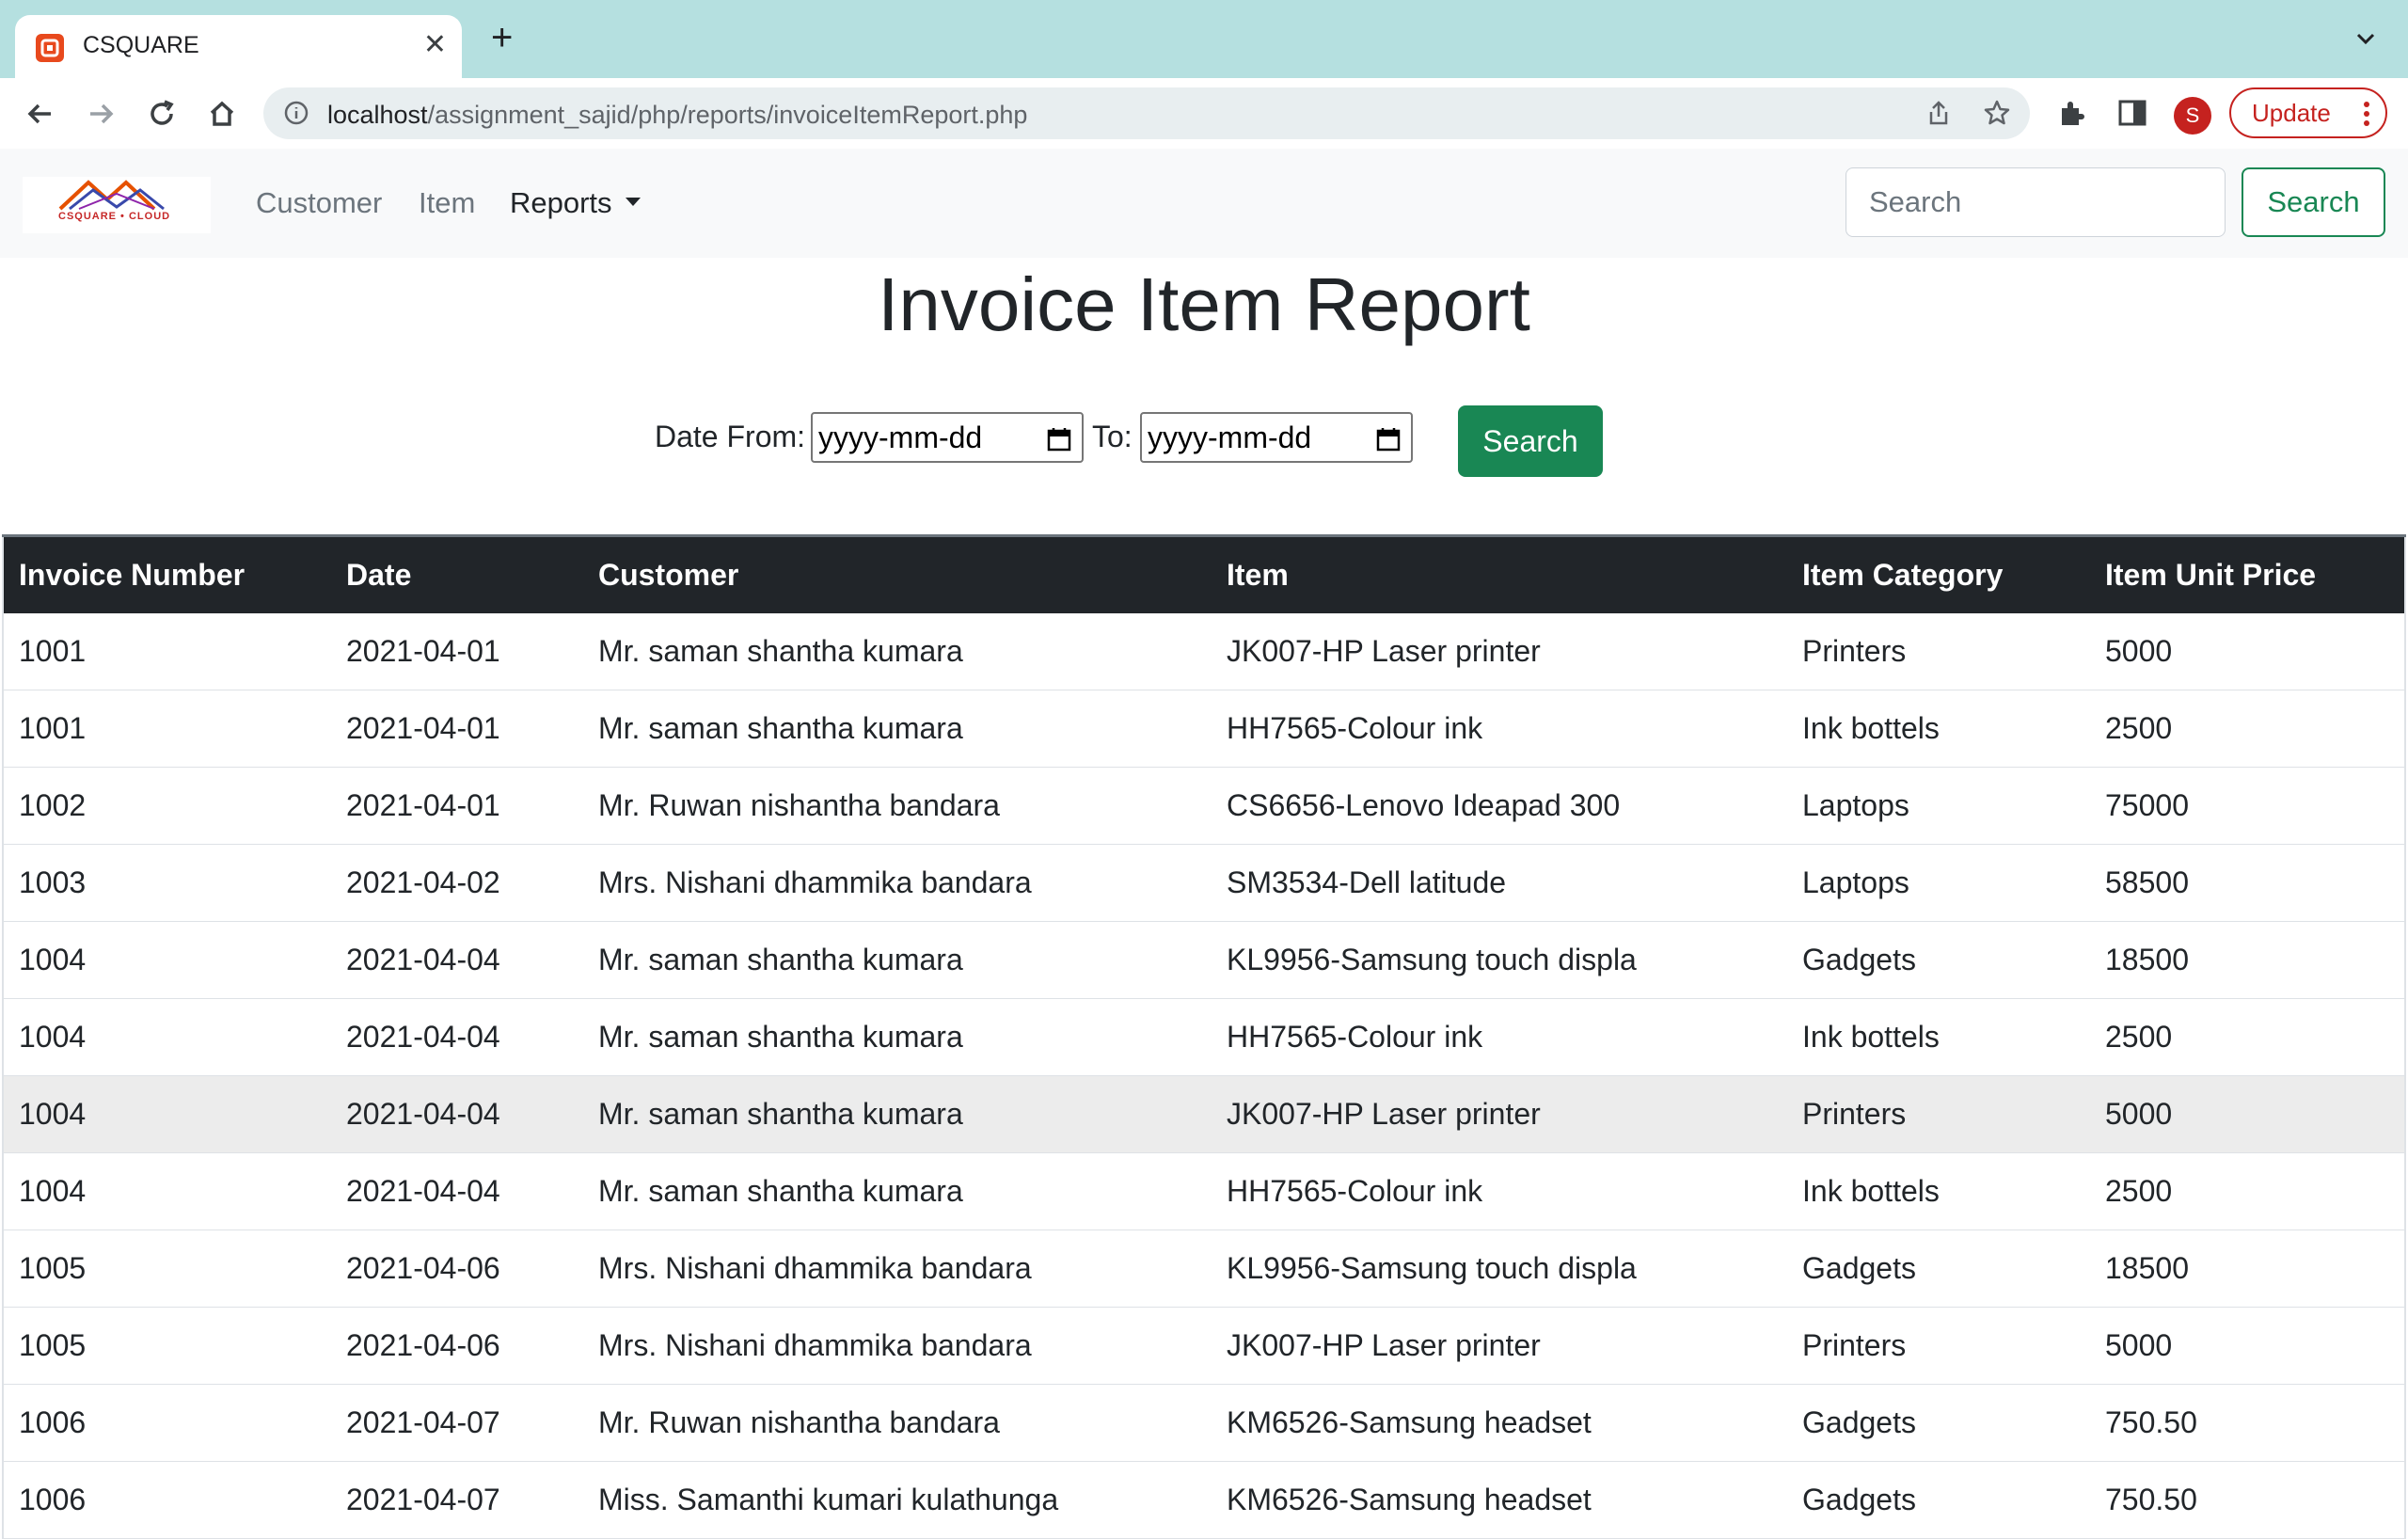 The height and width of the screenshot is (1539, 2408). Describe the element at coordinates (1500, 883) in the screenshot. I see `cell-item: SM3534-Dell latitude` at that location.